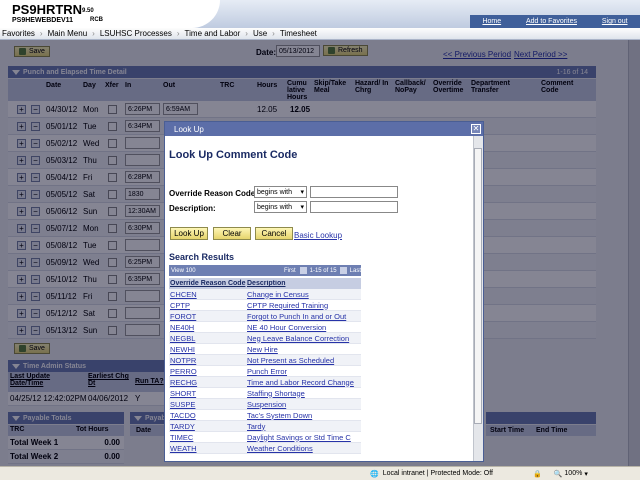 Image resolution: width=640 pixels, height=480 pixels. What do you see at coordinates (323, 270) in the screenshot?
I see `result-range: 1-15 of 15` at bounding box center [323, 270].